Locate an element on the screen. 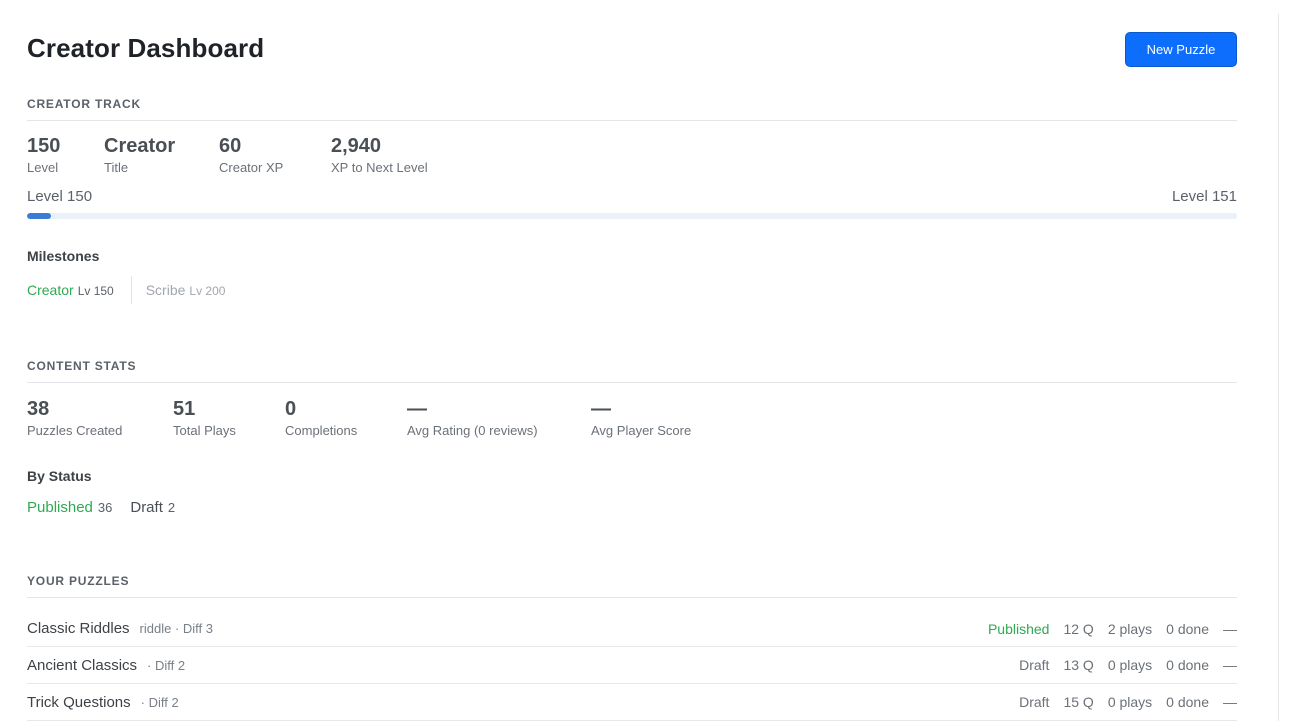 This screenshot has width=1289, height=721. content-stats-heading: CONTENT STATS is located at coordinates (632, 371).